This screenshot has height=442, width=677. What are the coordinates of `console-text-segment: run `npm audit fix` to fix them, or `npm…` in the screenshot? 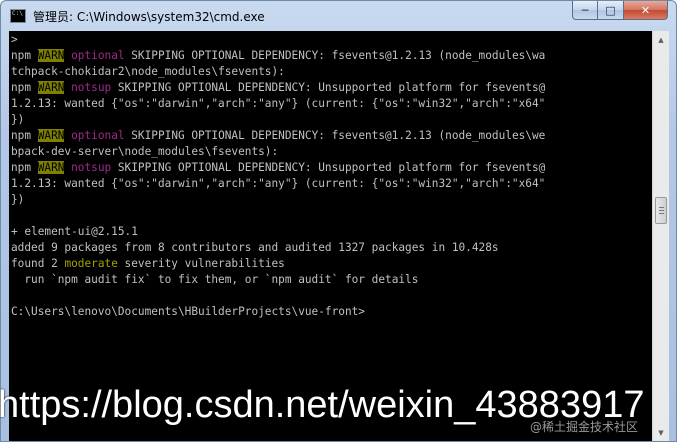 It's located at (215, 279).